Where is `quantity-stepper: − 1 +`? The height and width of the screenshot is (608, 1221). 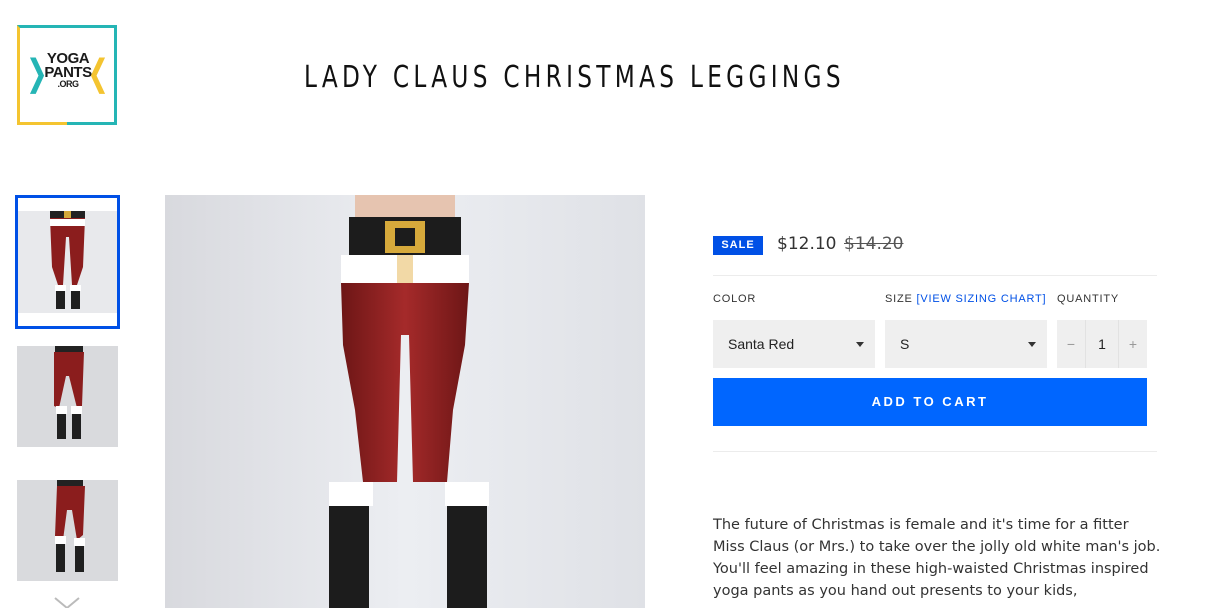
quantity-stepper: − 1 + is located at coordinates (1102, 344).